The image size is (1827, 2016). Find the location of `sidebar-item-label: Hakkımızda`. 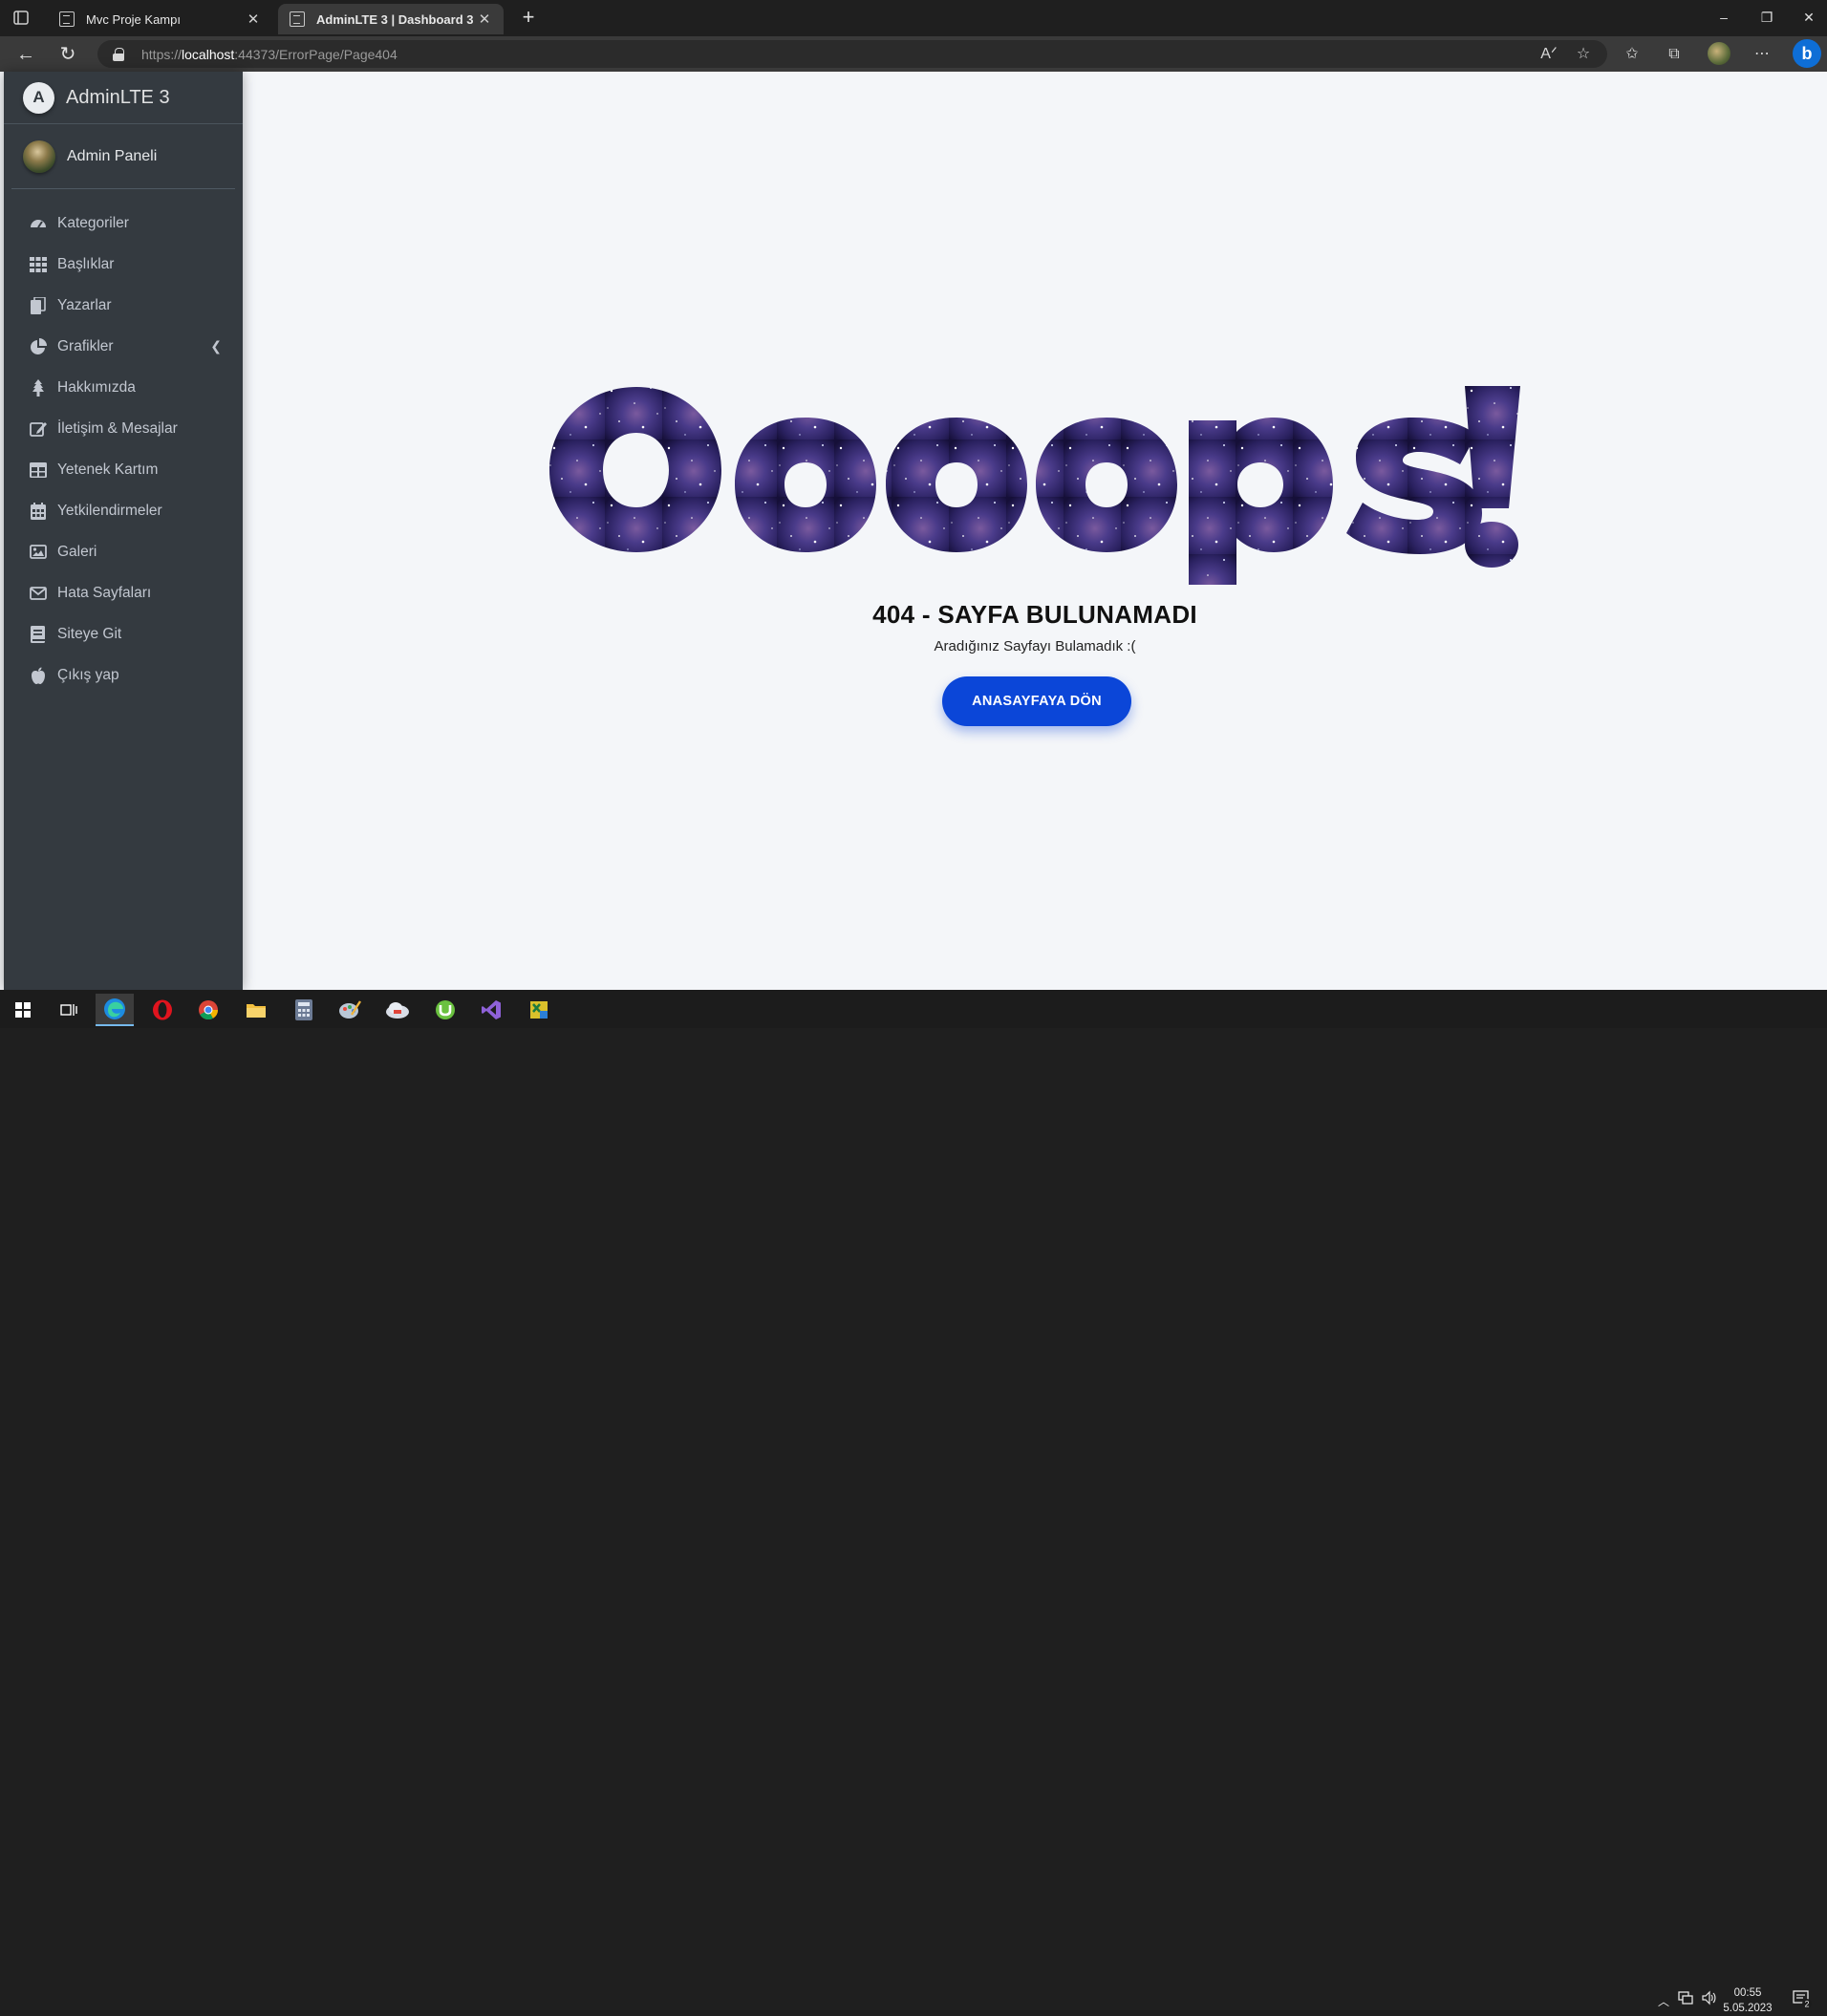

sidebar-item-label: Hakkımızda is located at coordinates (96, 387).